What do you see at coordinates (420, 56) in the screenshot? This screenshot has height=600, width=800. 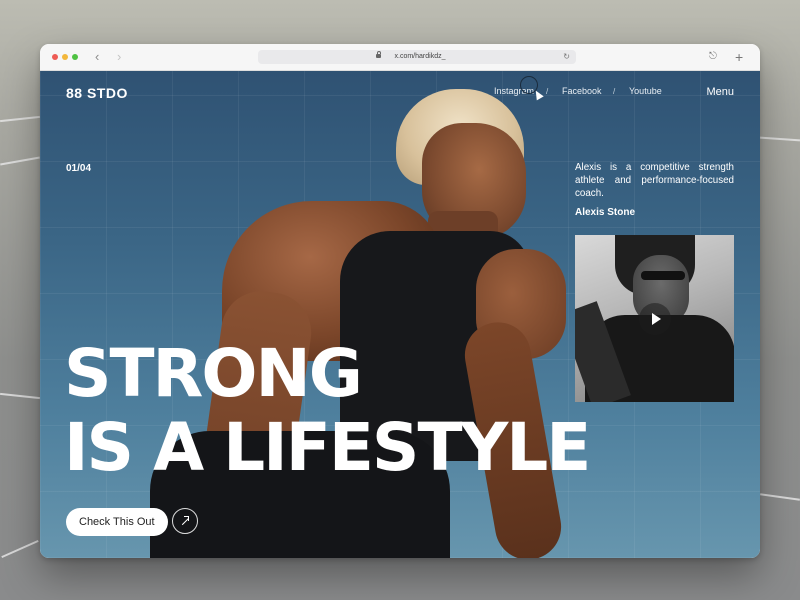 I see `address-url: x.com/hardikdz_` at bounding box center [420, 56].